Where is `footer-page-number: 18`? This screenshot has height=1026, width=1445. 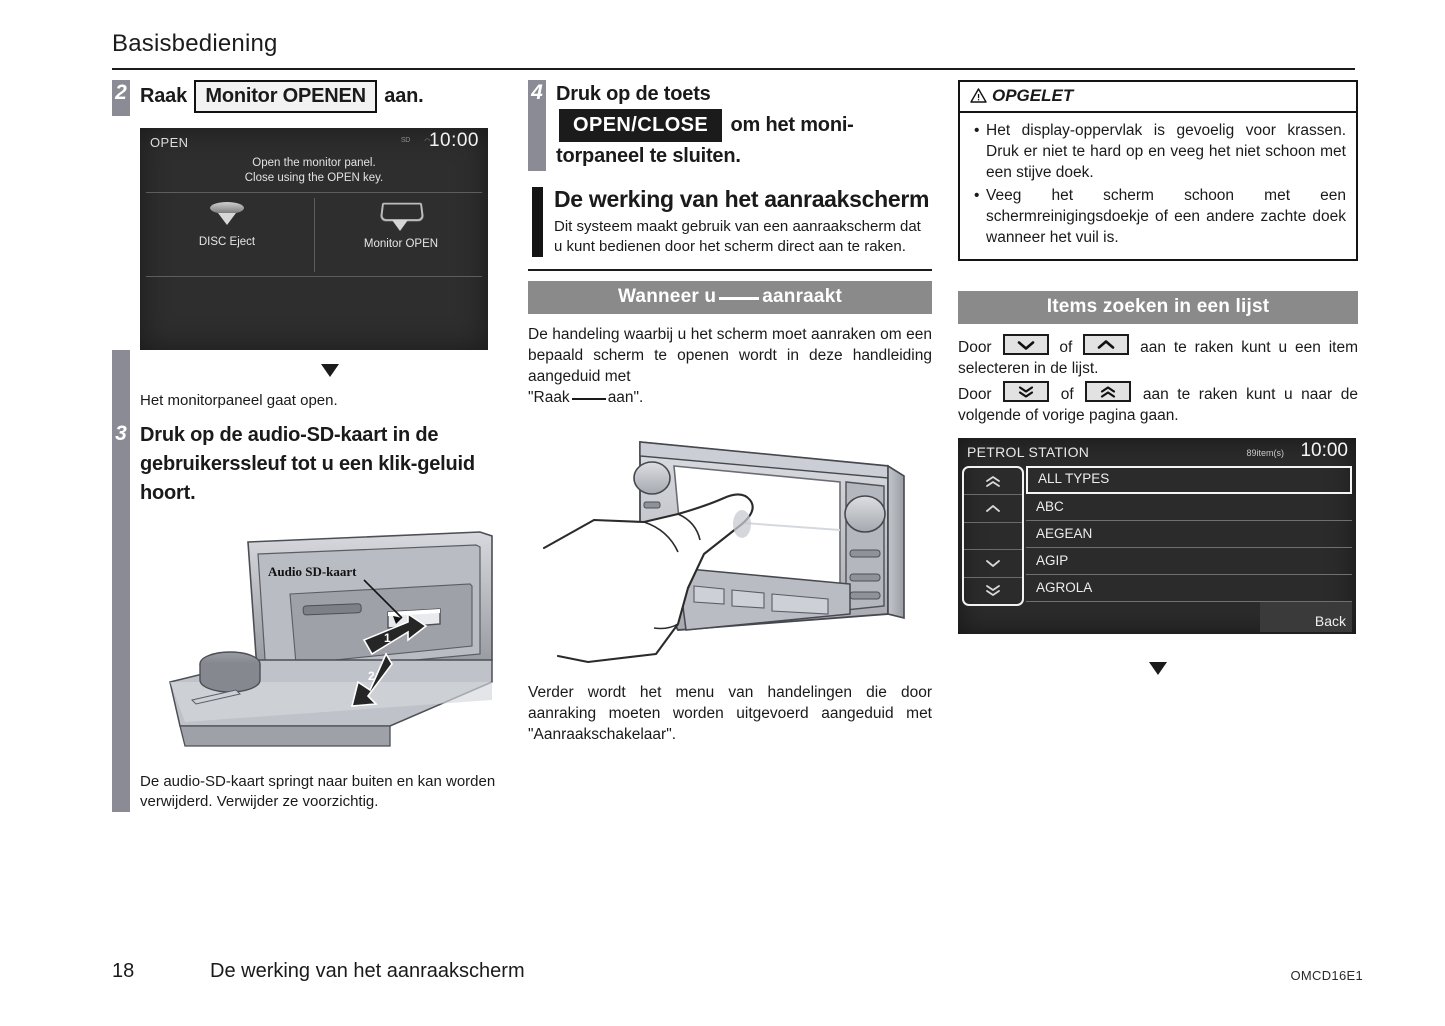 footer-page-number: 18 is located at coordinates (123, 971).